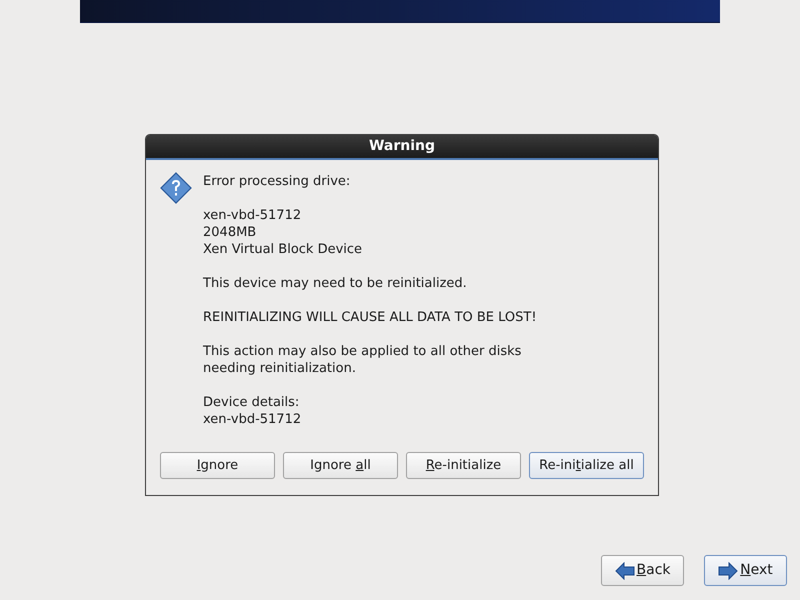  I want to click on message-text: This action may also be applied to all other disks needing reinitialization., so click(362, 360).